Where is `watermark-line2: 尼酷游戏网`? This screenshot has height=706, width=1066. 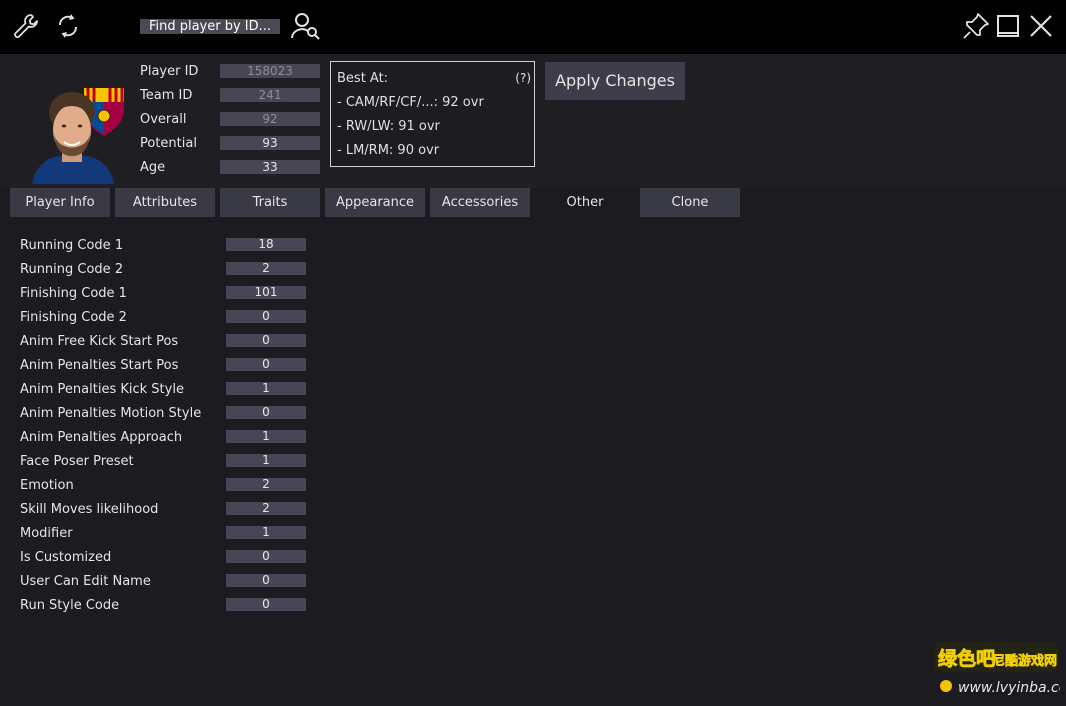
watermark-line2: 尼酷游戏网 is located at coordinates (1024, 661).